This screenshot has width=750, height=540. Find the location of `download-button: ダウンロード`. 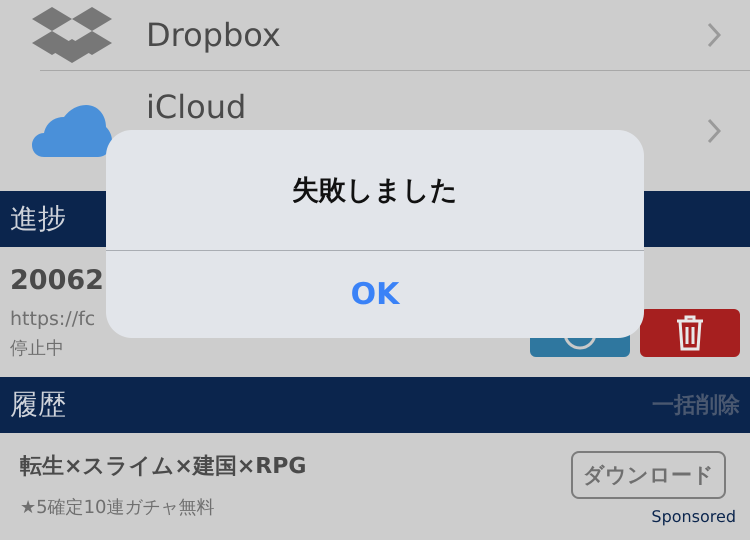

download-button: ダウンロード is located at coordinates (648, 475).